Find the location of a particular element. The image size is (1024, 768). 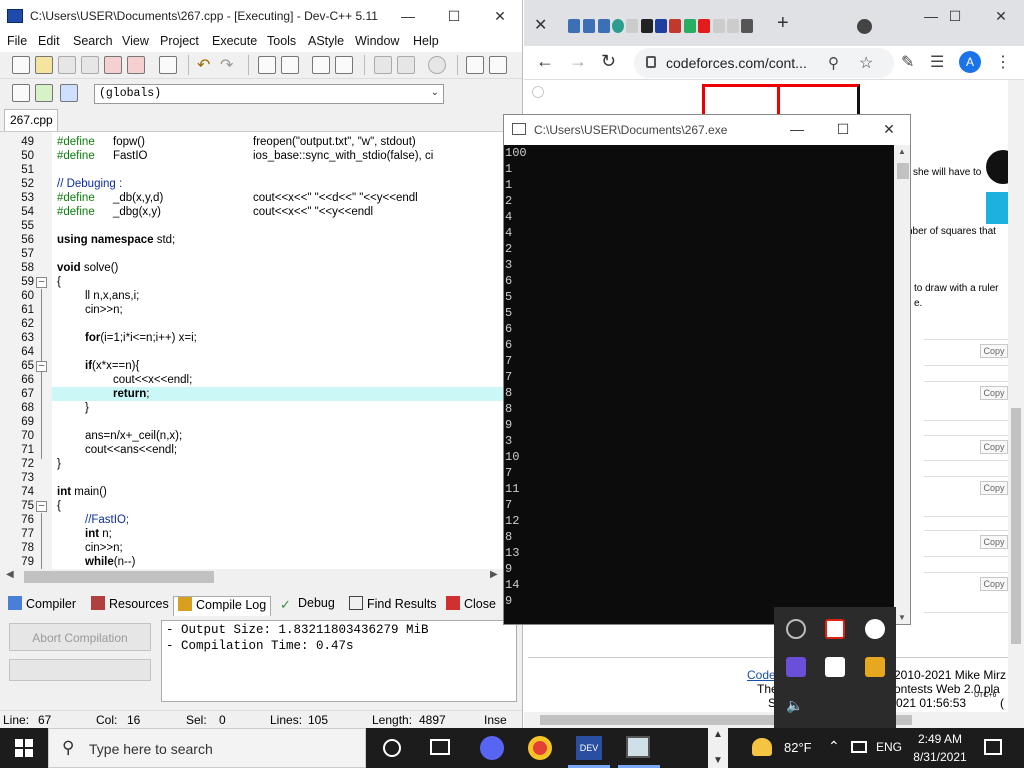

language-indicator: ENG is located at coordinates (889, 747).